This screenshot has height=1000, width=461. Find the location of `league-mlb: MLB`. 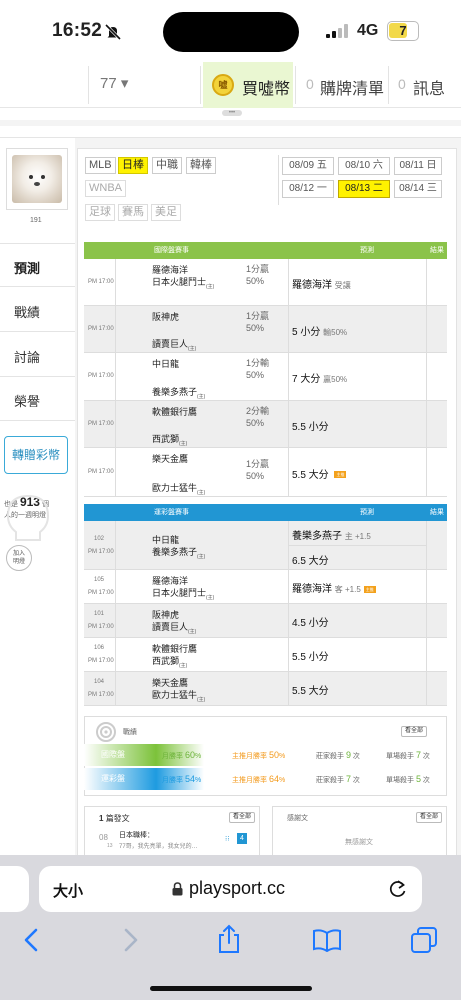

league-mlb: MLB is located at coordinates (100, 165).